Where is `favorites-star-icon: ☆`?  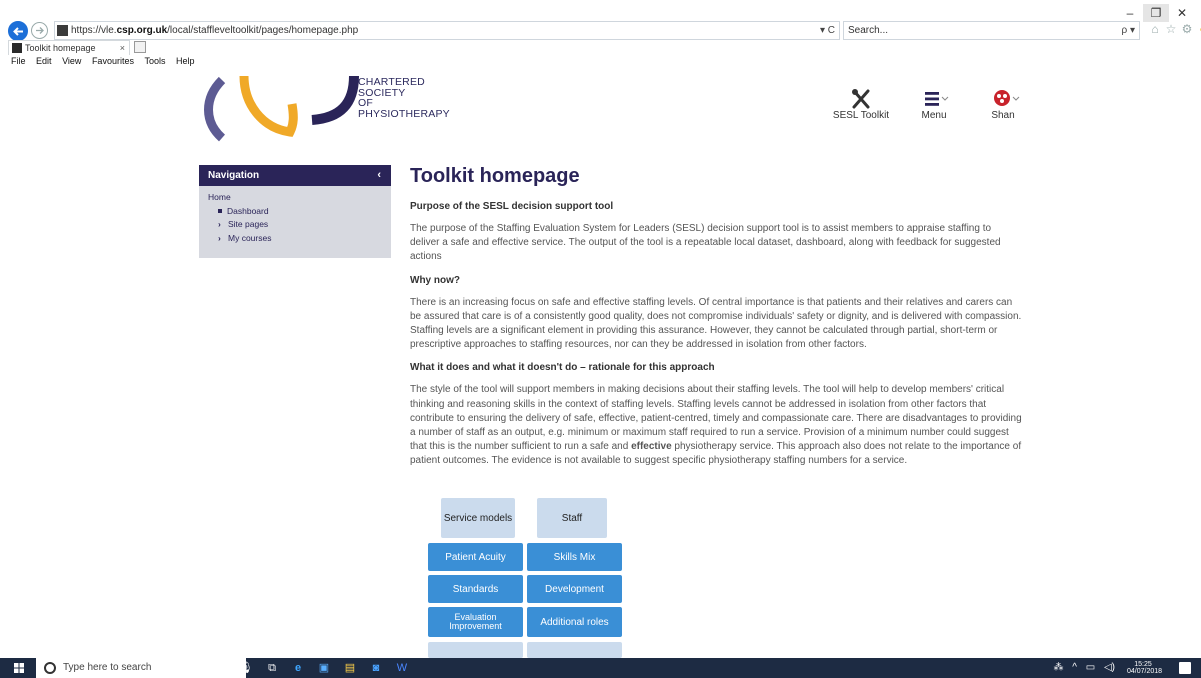 favorites-star-icon: ☆ is located at coordinates (1171, 29).